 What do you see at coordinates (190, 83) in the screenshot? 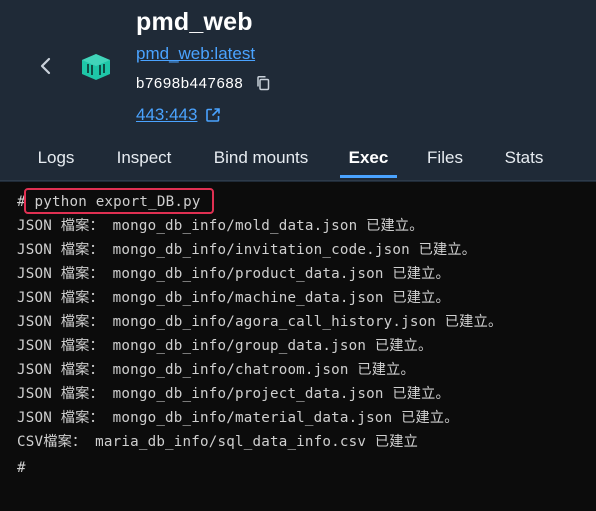
I see `container-id: b7698b447688` at bounding box center [190, 83].